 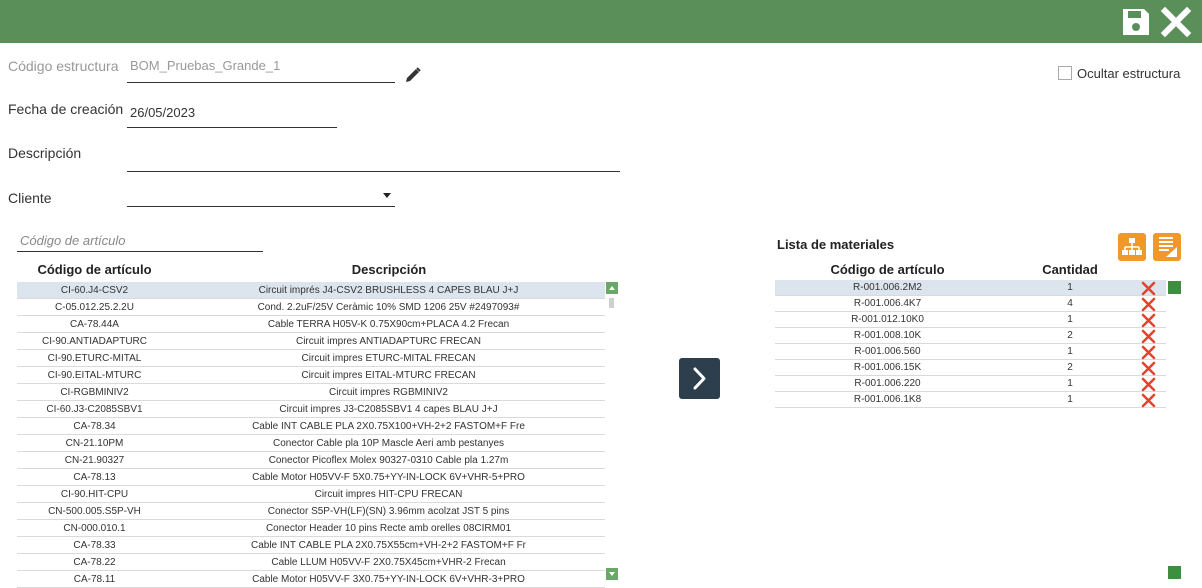 What do you see at coordinates (1174, 572) in the screenshot?
I see `materials-scroll-bottom` at bounding box center [1174, 572].